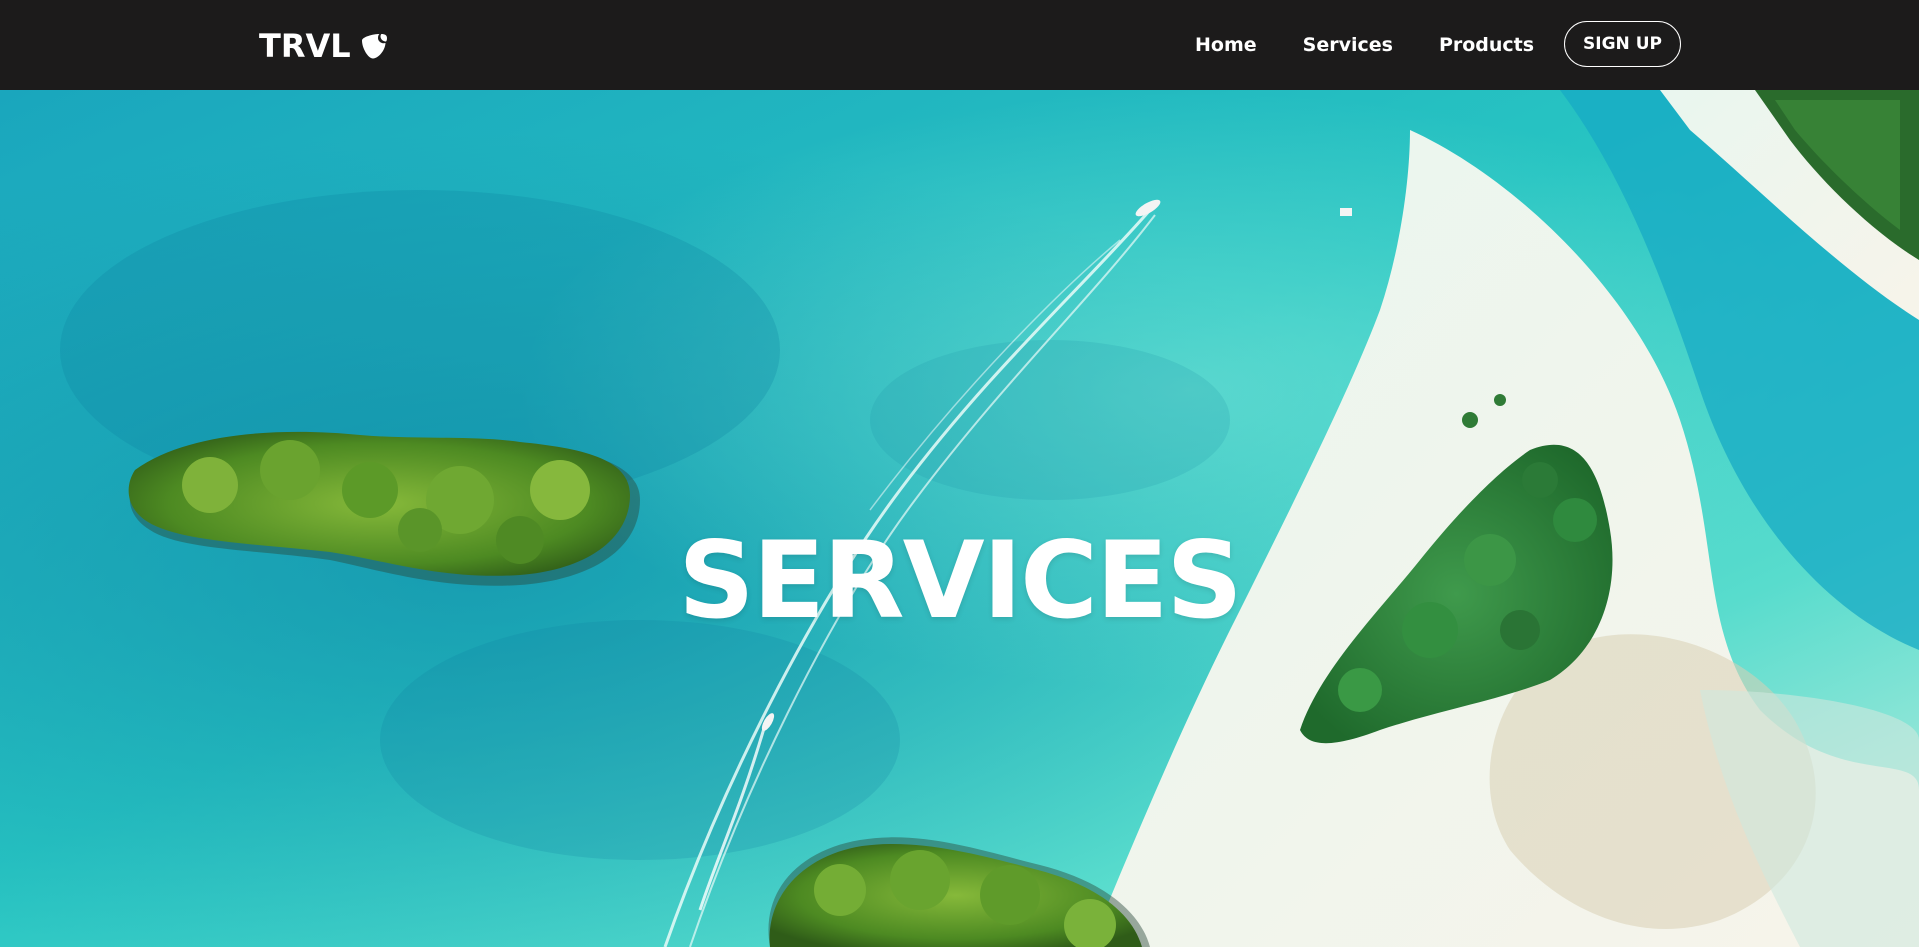 The width and height of the screenshot is (1919, 951). Describe the element at coordinates (960, 581) in the screenshot. I see `page-title: SERVICES` at that location.